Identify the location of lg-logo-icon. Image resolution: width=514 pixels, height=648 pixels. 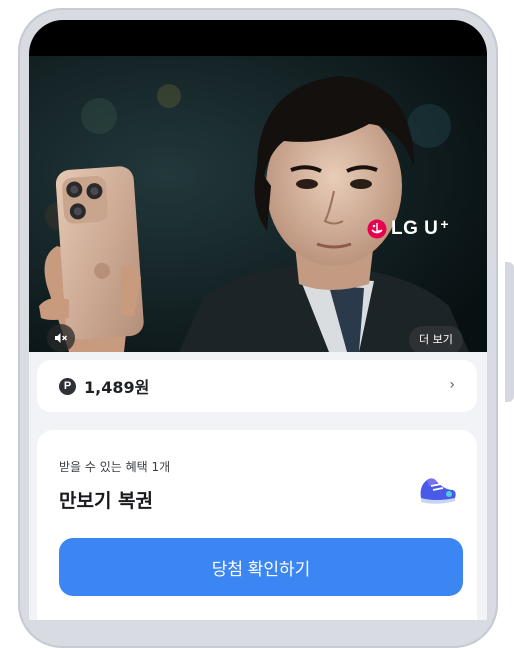
(377, 229).